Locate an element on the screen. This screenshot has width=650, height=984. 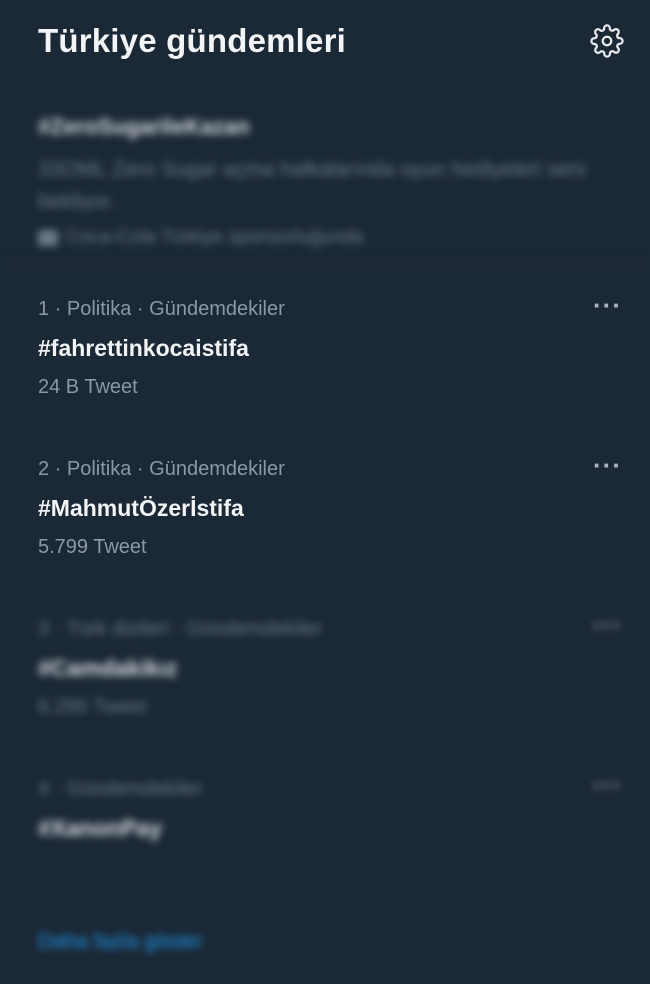
trend-tweet-count: 24 B Tweet is located at coordinates (88, 387).